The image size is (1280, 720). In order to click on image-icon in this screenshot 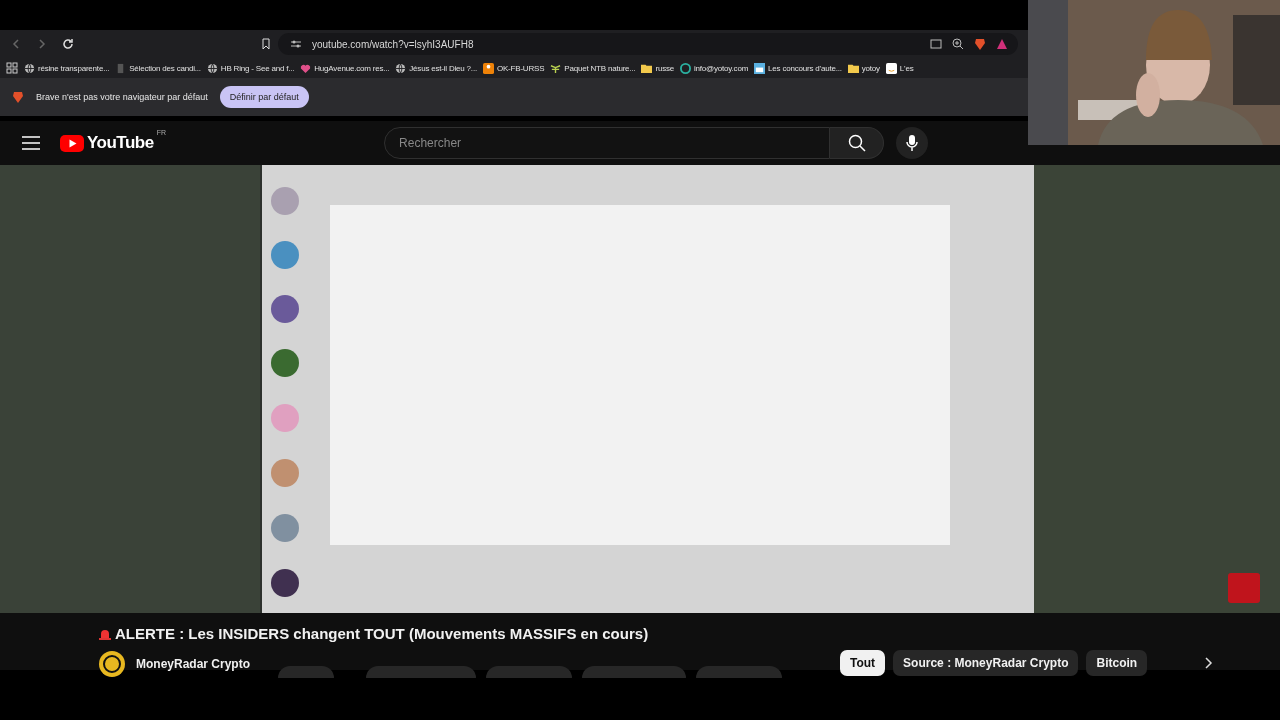, I will do `click(760, 68)`.